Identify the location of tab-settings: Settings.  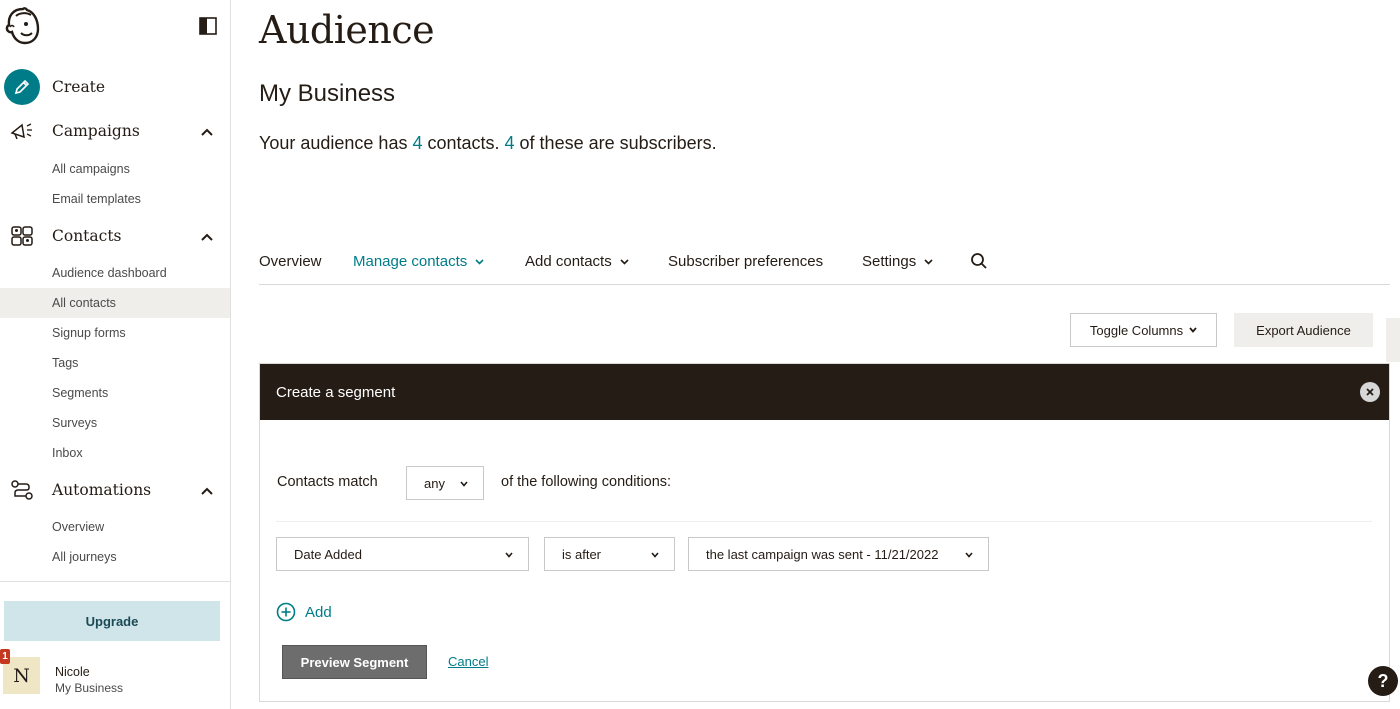
(897, 261).